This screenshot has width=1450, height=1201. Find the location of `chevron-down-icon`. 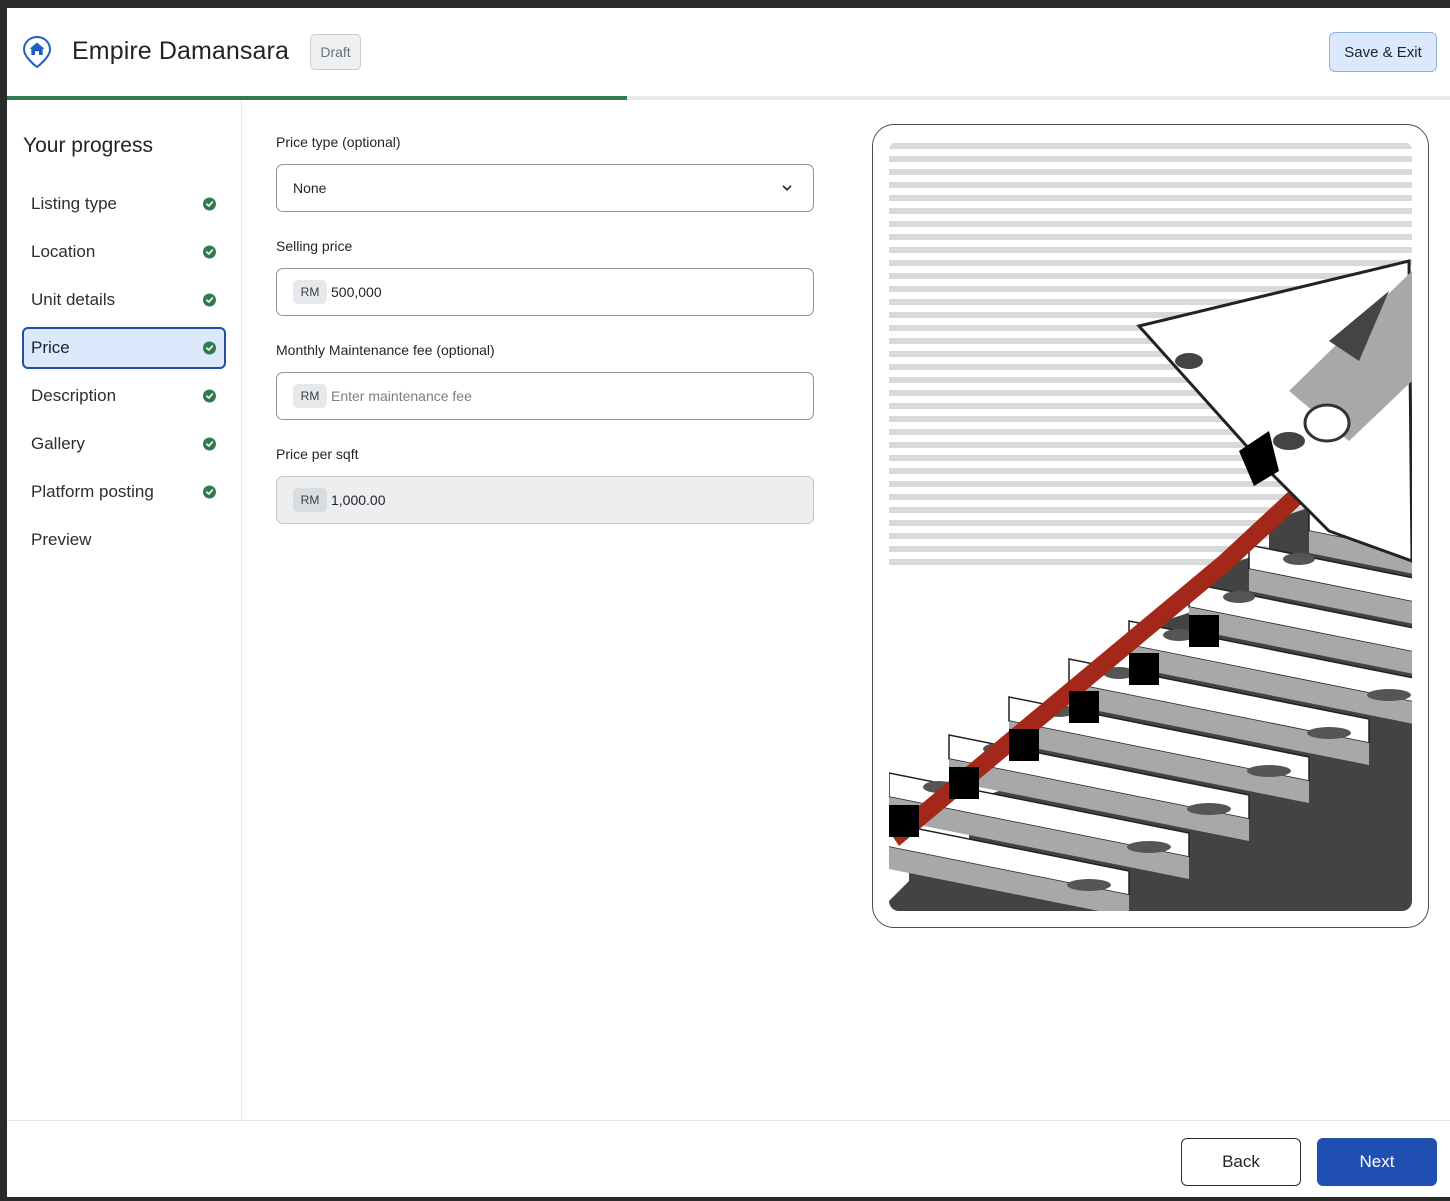

chevron-down-icon is located at coordinates (787, 188).